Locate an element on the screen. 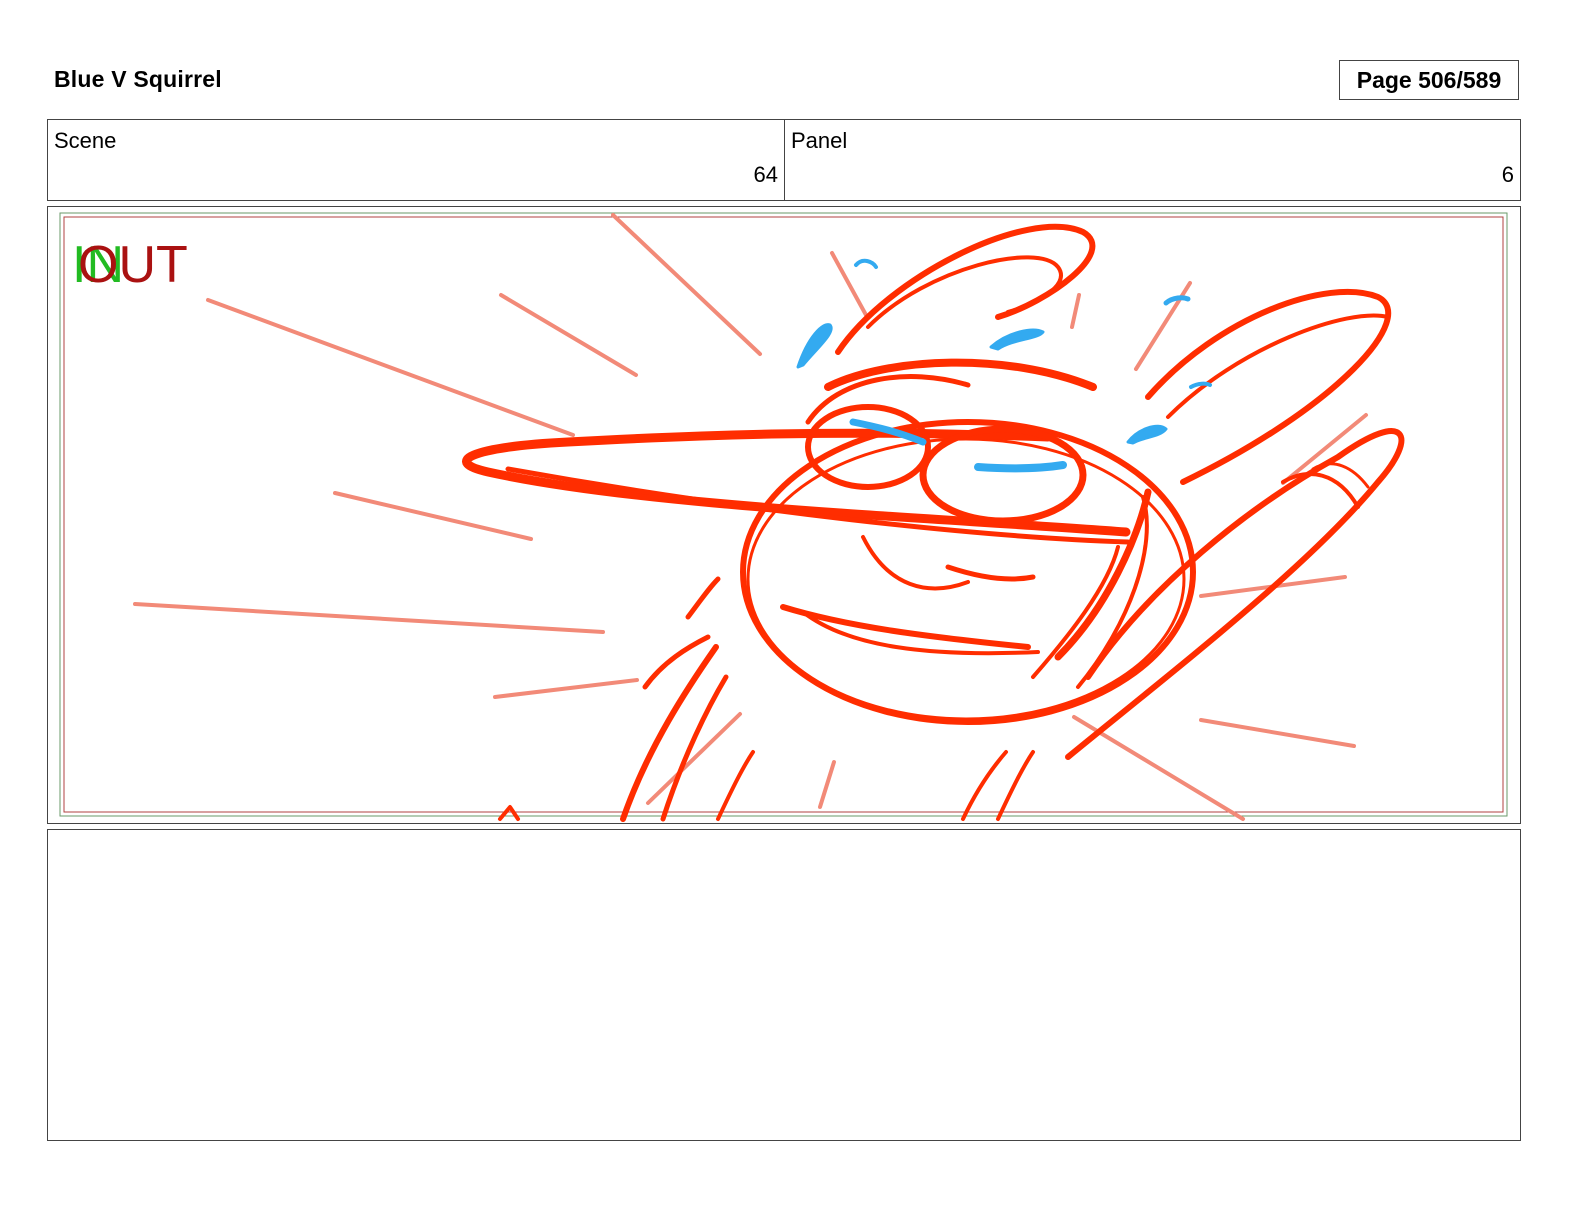 The height and width of the screenshot is (1224, 1584). panel-label: Panel is located at coordinates (819, 140).